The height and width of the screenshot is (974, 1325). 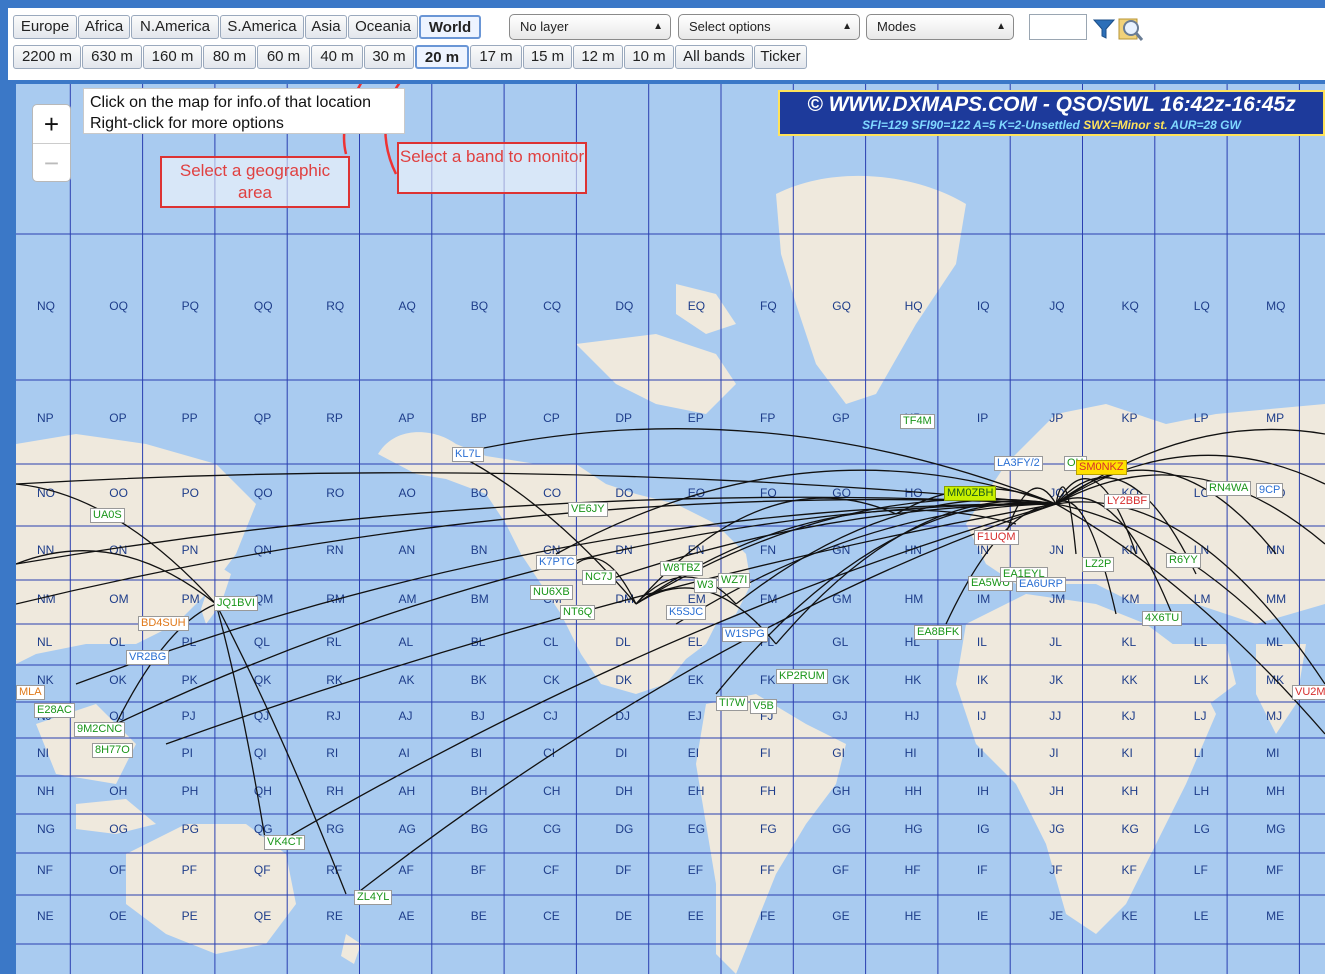 I want to click on grid-square-label: HF, so click(x=913, y=870).